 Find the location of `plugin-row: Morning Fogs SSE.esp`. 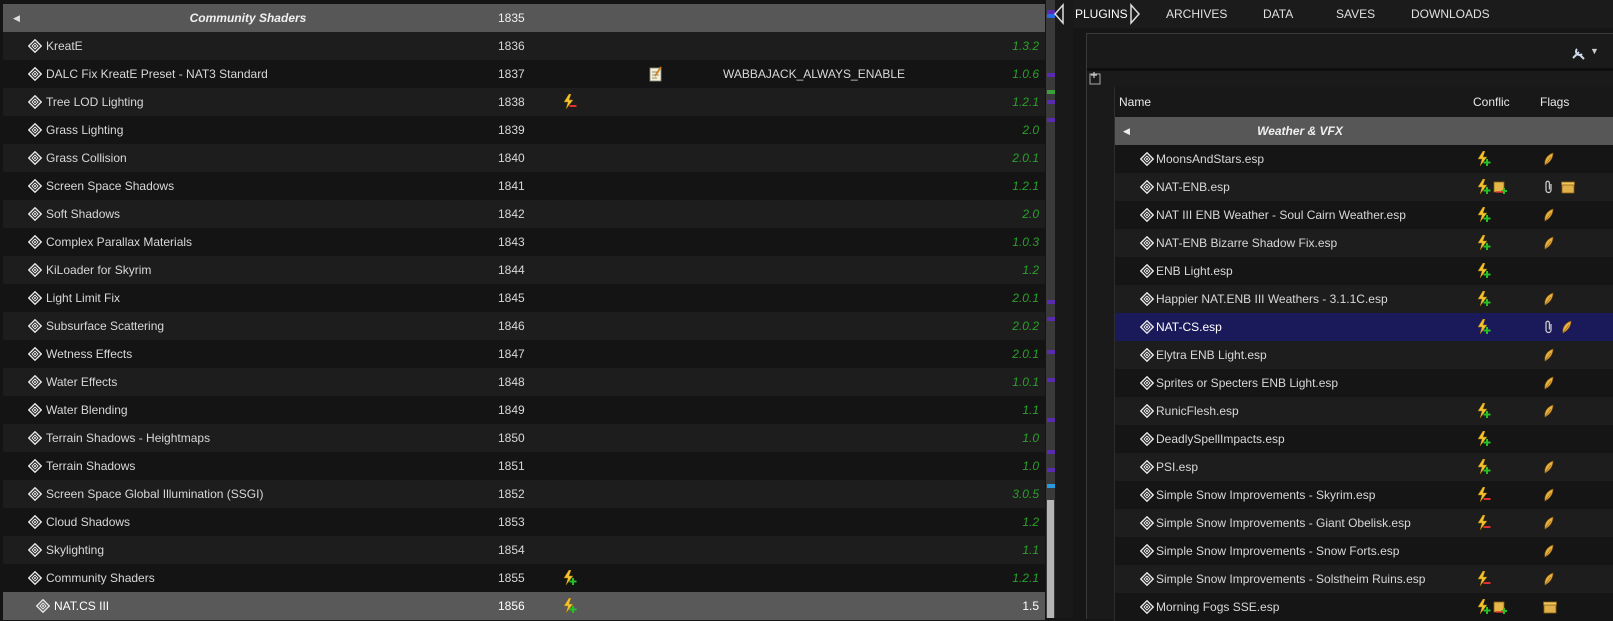

plugin-row: Morning Fogs SSE.esp is located at coordinates (1364, 607).